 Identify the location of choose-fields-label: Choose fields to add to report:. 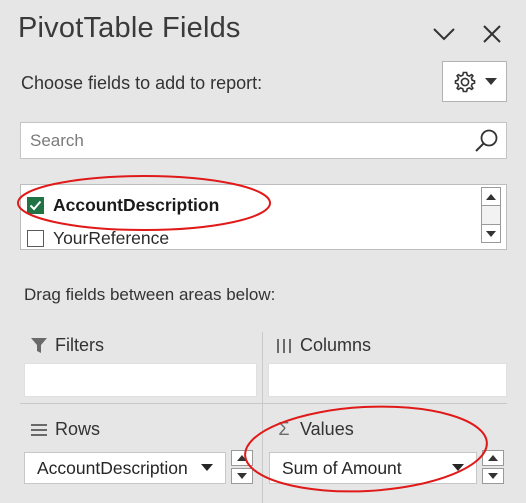
(142, 83).